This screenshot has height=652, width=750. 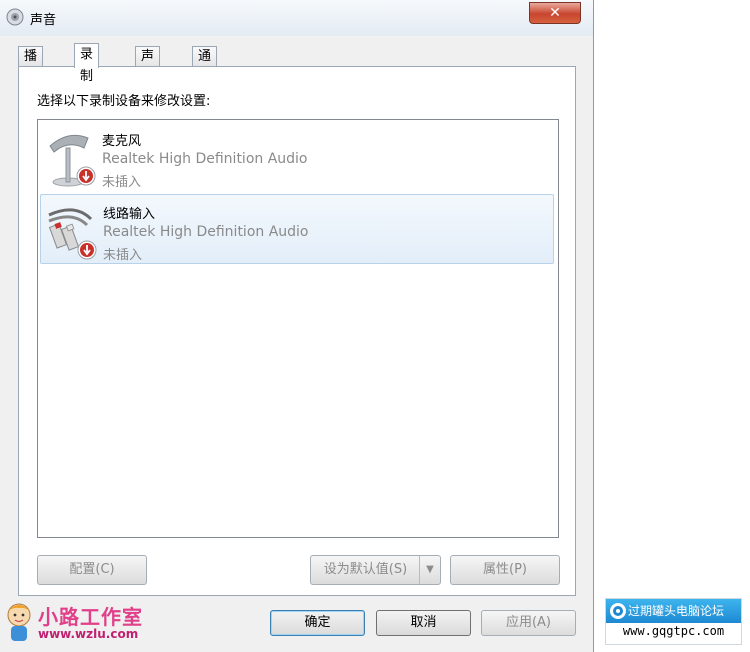 I want to click on watermark-left: 小路工作室 www.wzlu.com, so click(x=80, y=624).